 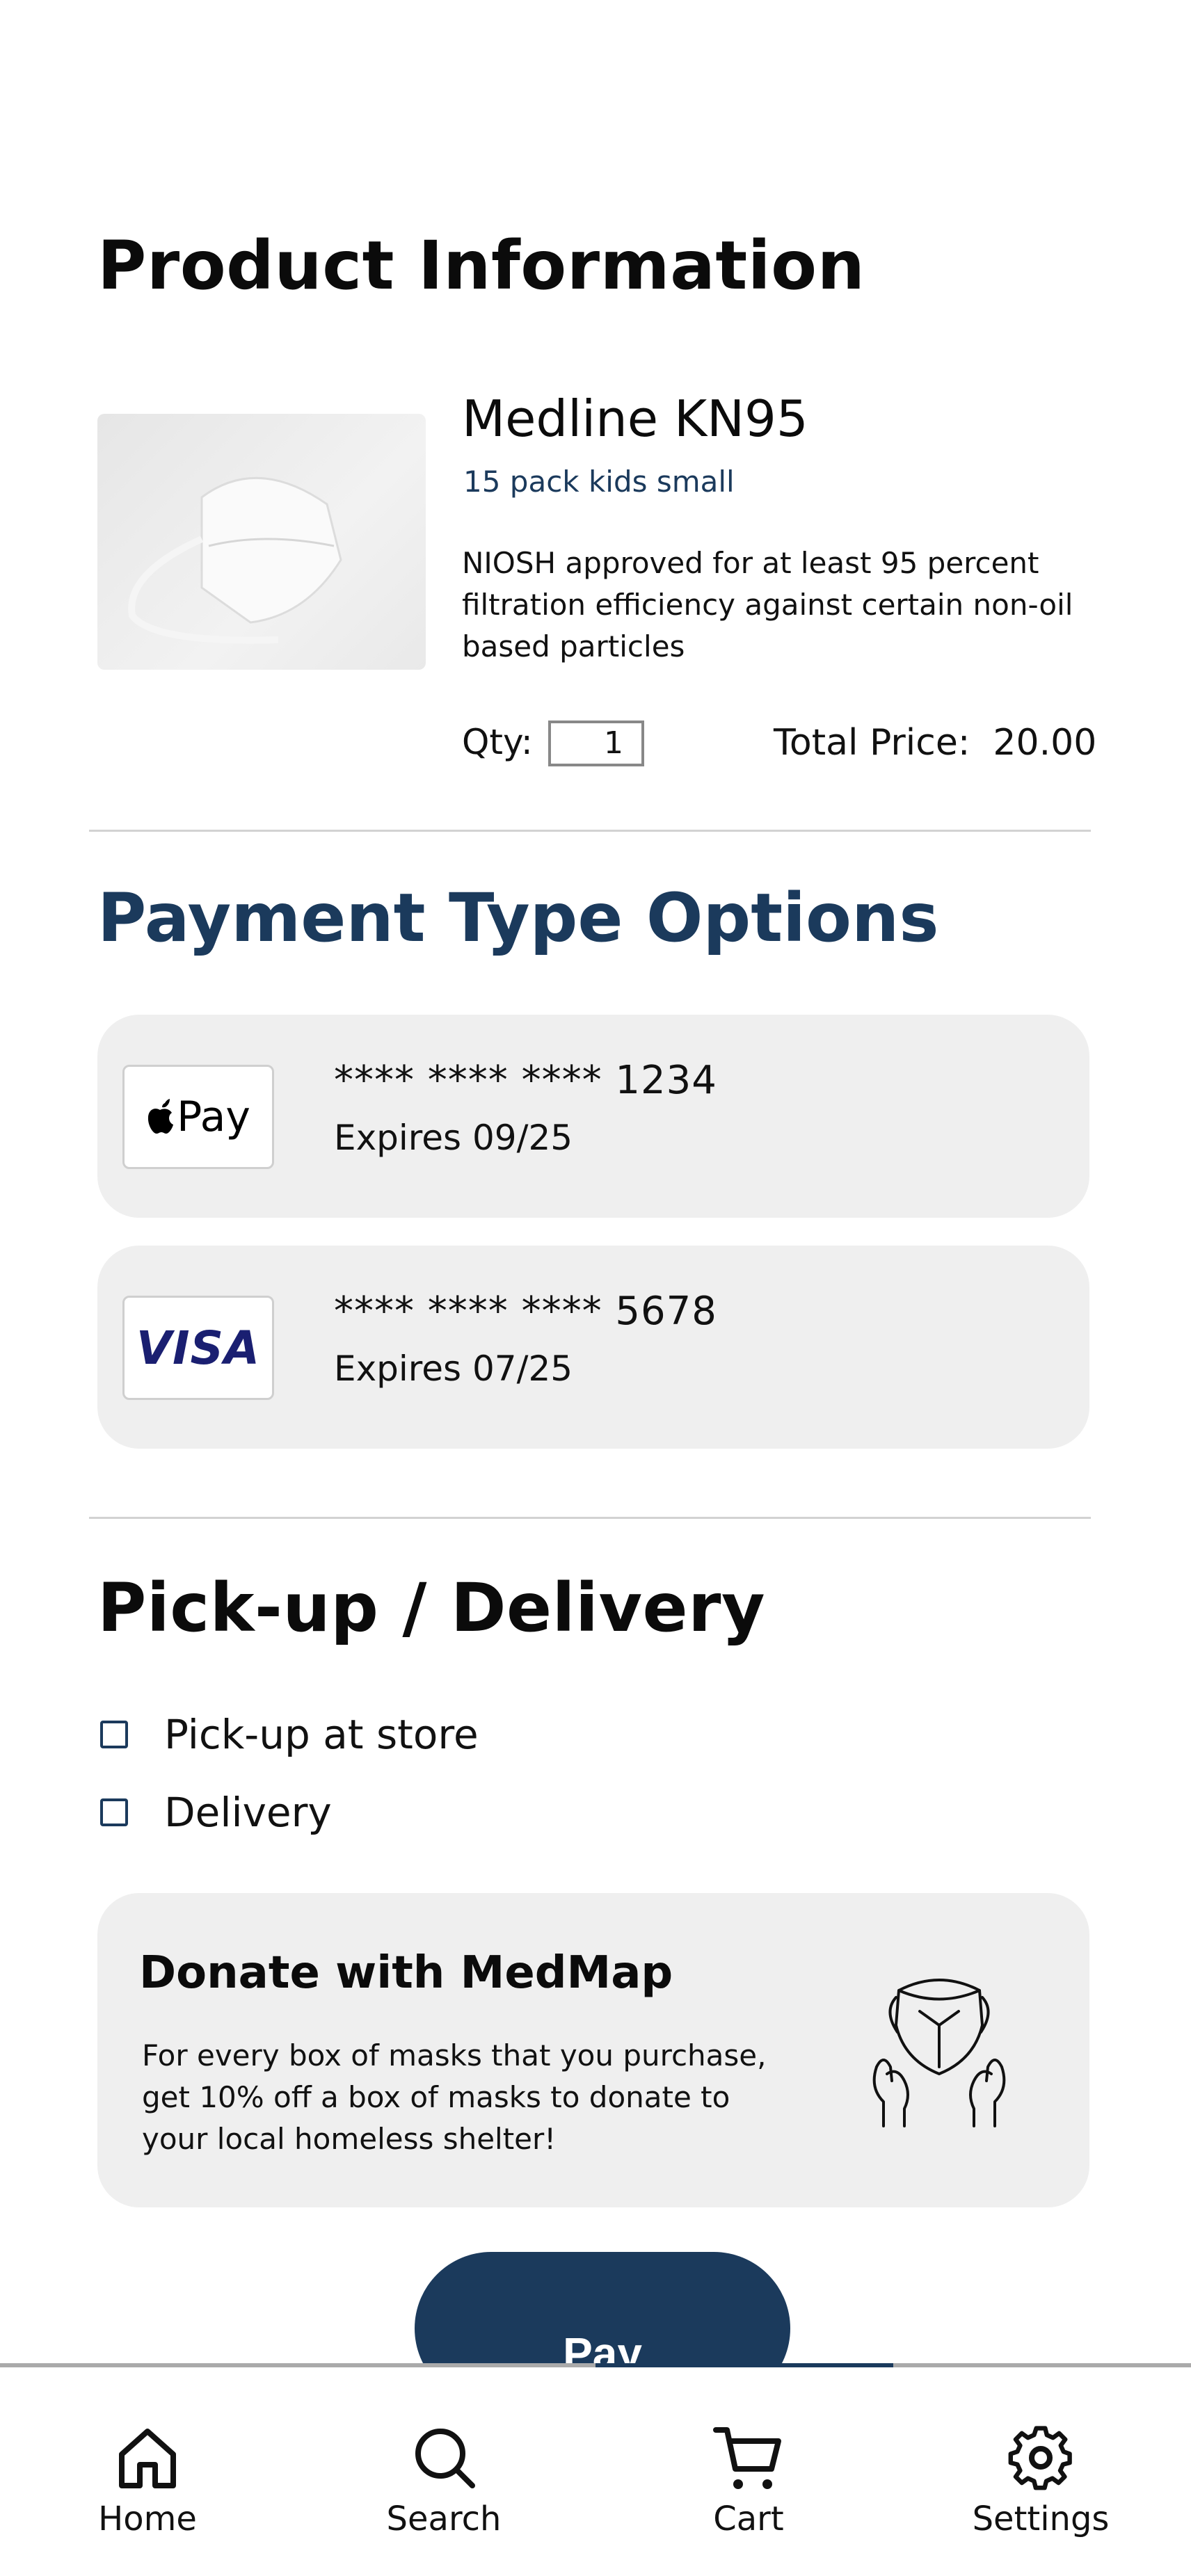 I want to click on visa-text: VISA, so click(x=198, y=1348).